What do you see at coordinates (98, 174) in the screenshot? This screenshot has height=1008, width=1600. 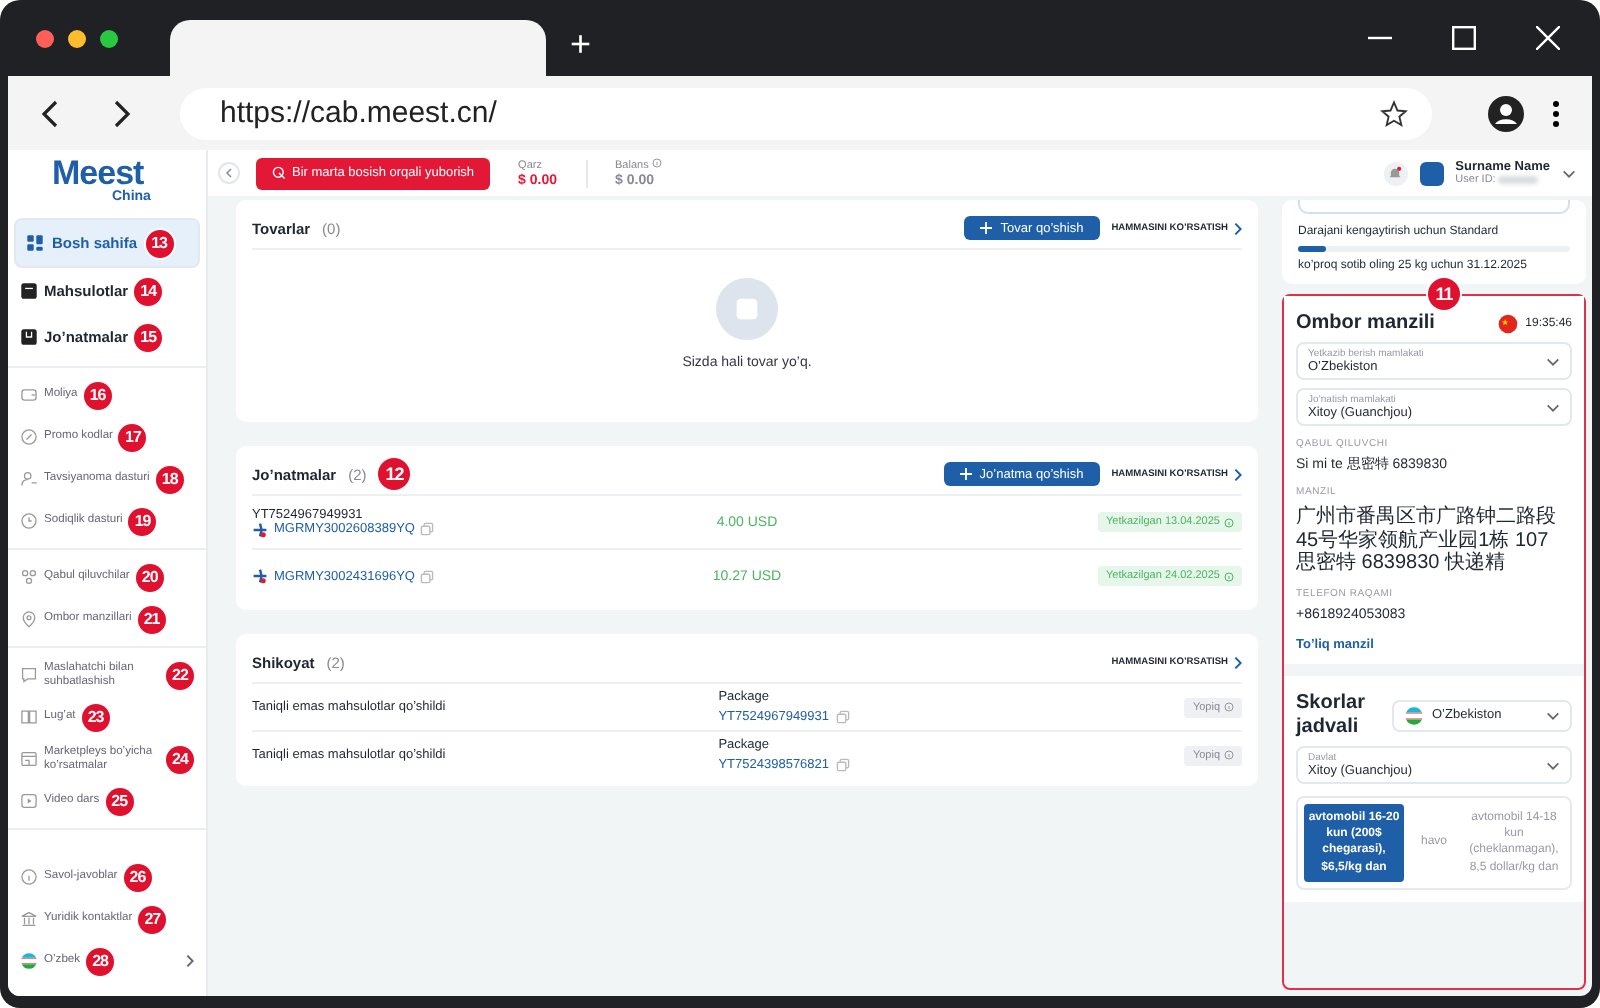 I see `logo: Meest` at bounding box center [98, 174].